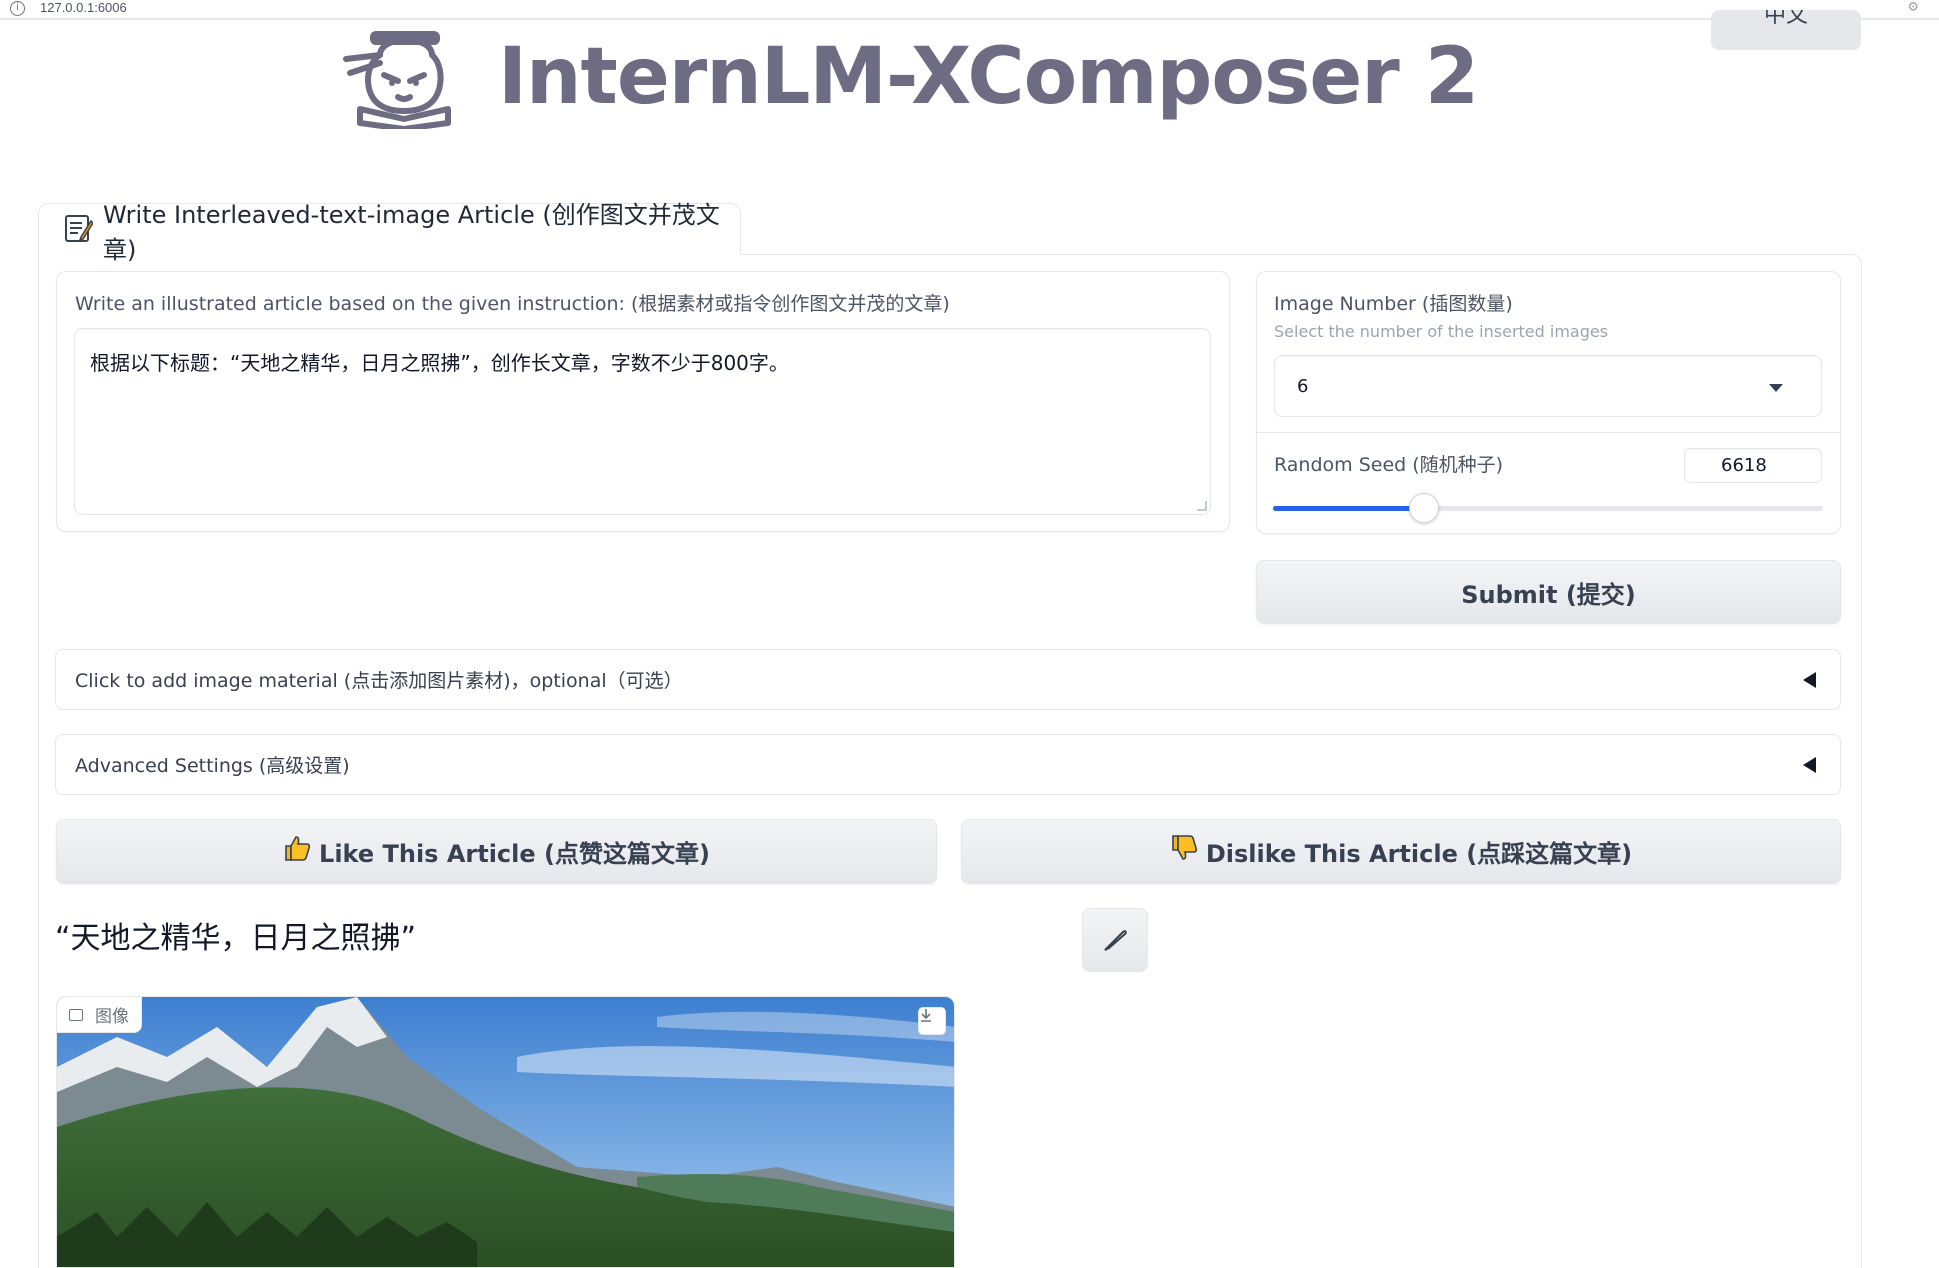  I want to click on image-label-tag: 图像, so click(99, 1015).